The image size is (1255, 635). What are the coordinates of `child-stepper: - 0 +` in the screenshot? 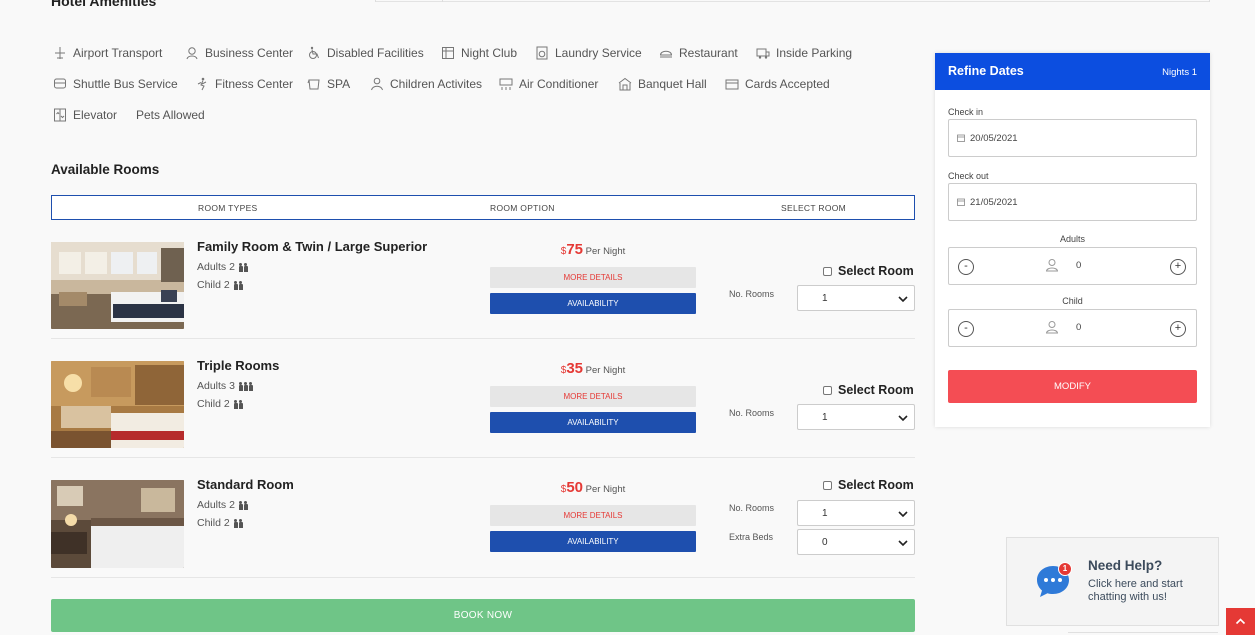 It's located at (1072, 328).